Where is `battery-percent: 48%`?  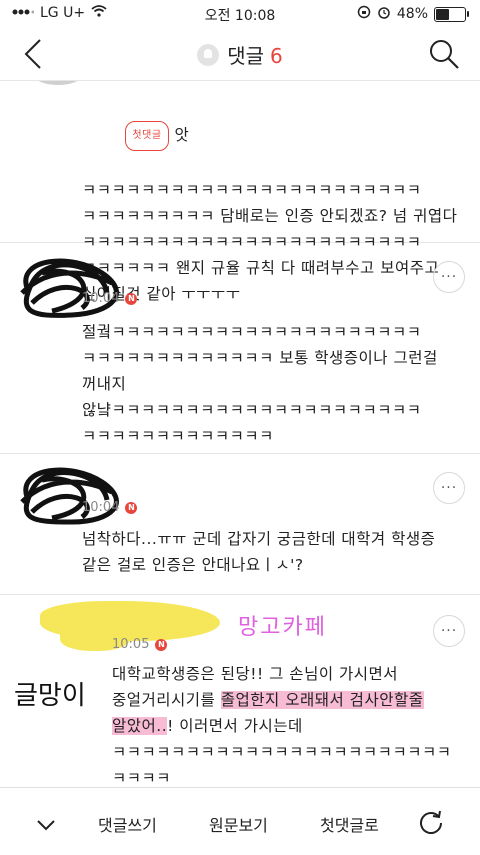
battery-percent: 48% is located at coordinates (412, 14).